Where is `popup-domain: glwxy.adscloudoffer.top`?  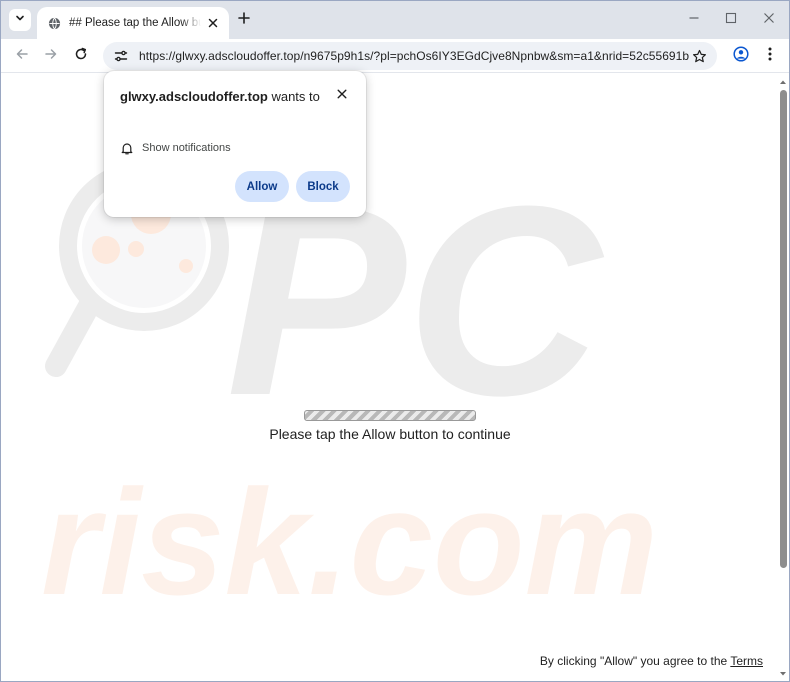 popup-domain: glwxy.adscloudoffer.top is located at coordinates (194, 96).